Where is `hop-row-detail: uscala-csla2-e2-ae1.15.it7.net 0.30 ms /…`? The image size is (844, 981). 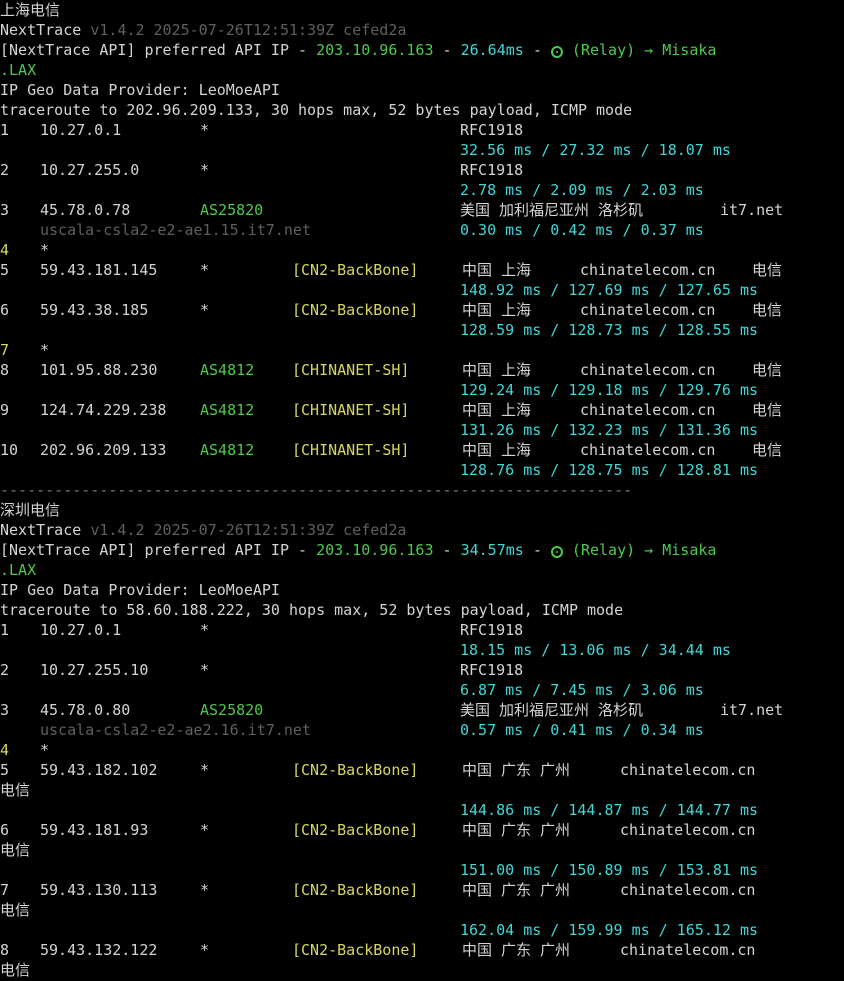
hop-row-detail: uscala-csla2-e2-ae1.15.it7.net 0.30 ms /… is located at coordinates (422, 230).